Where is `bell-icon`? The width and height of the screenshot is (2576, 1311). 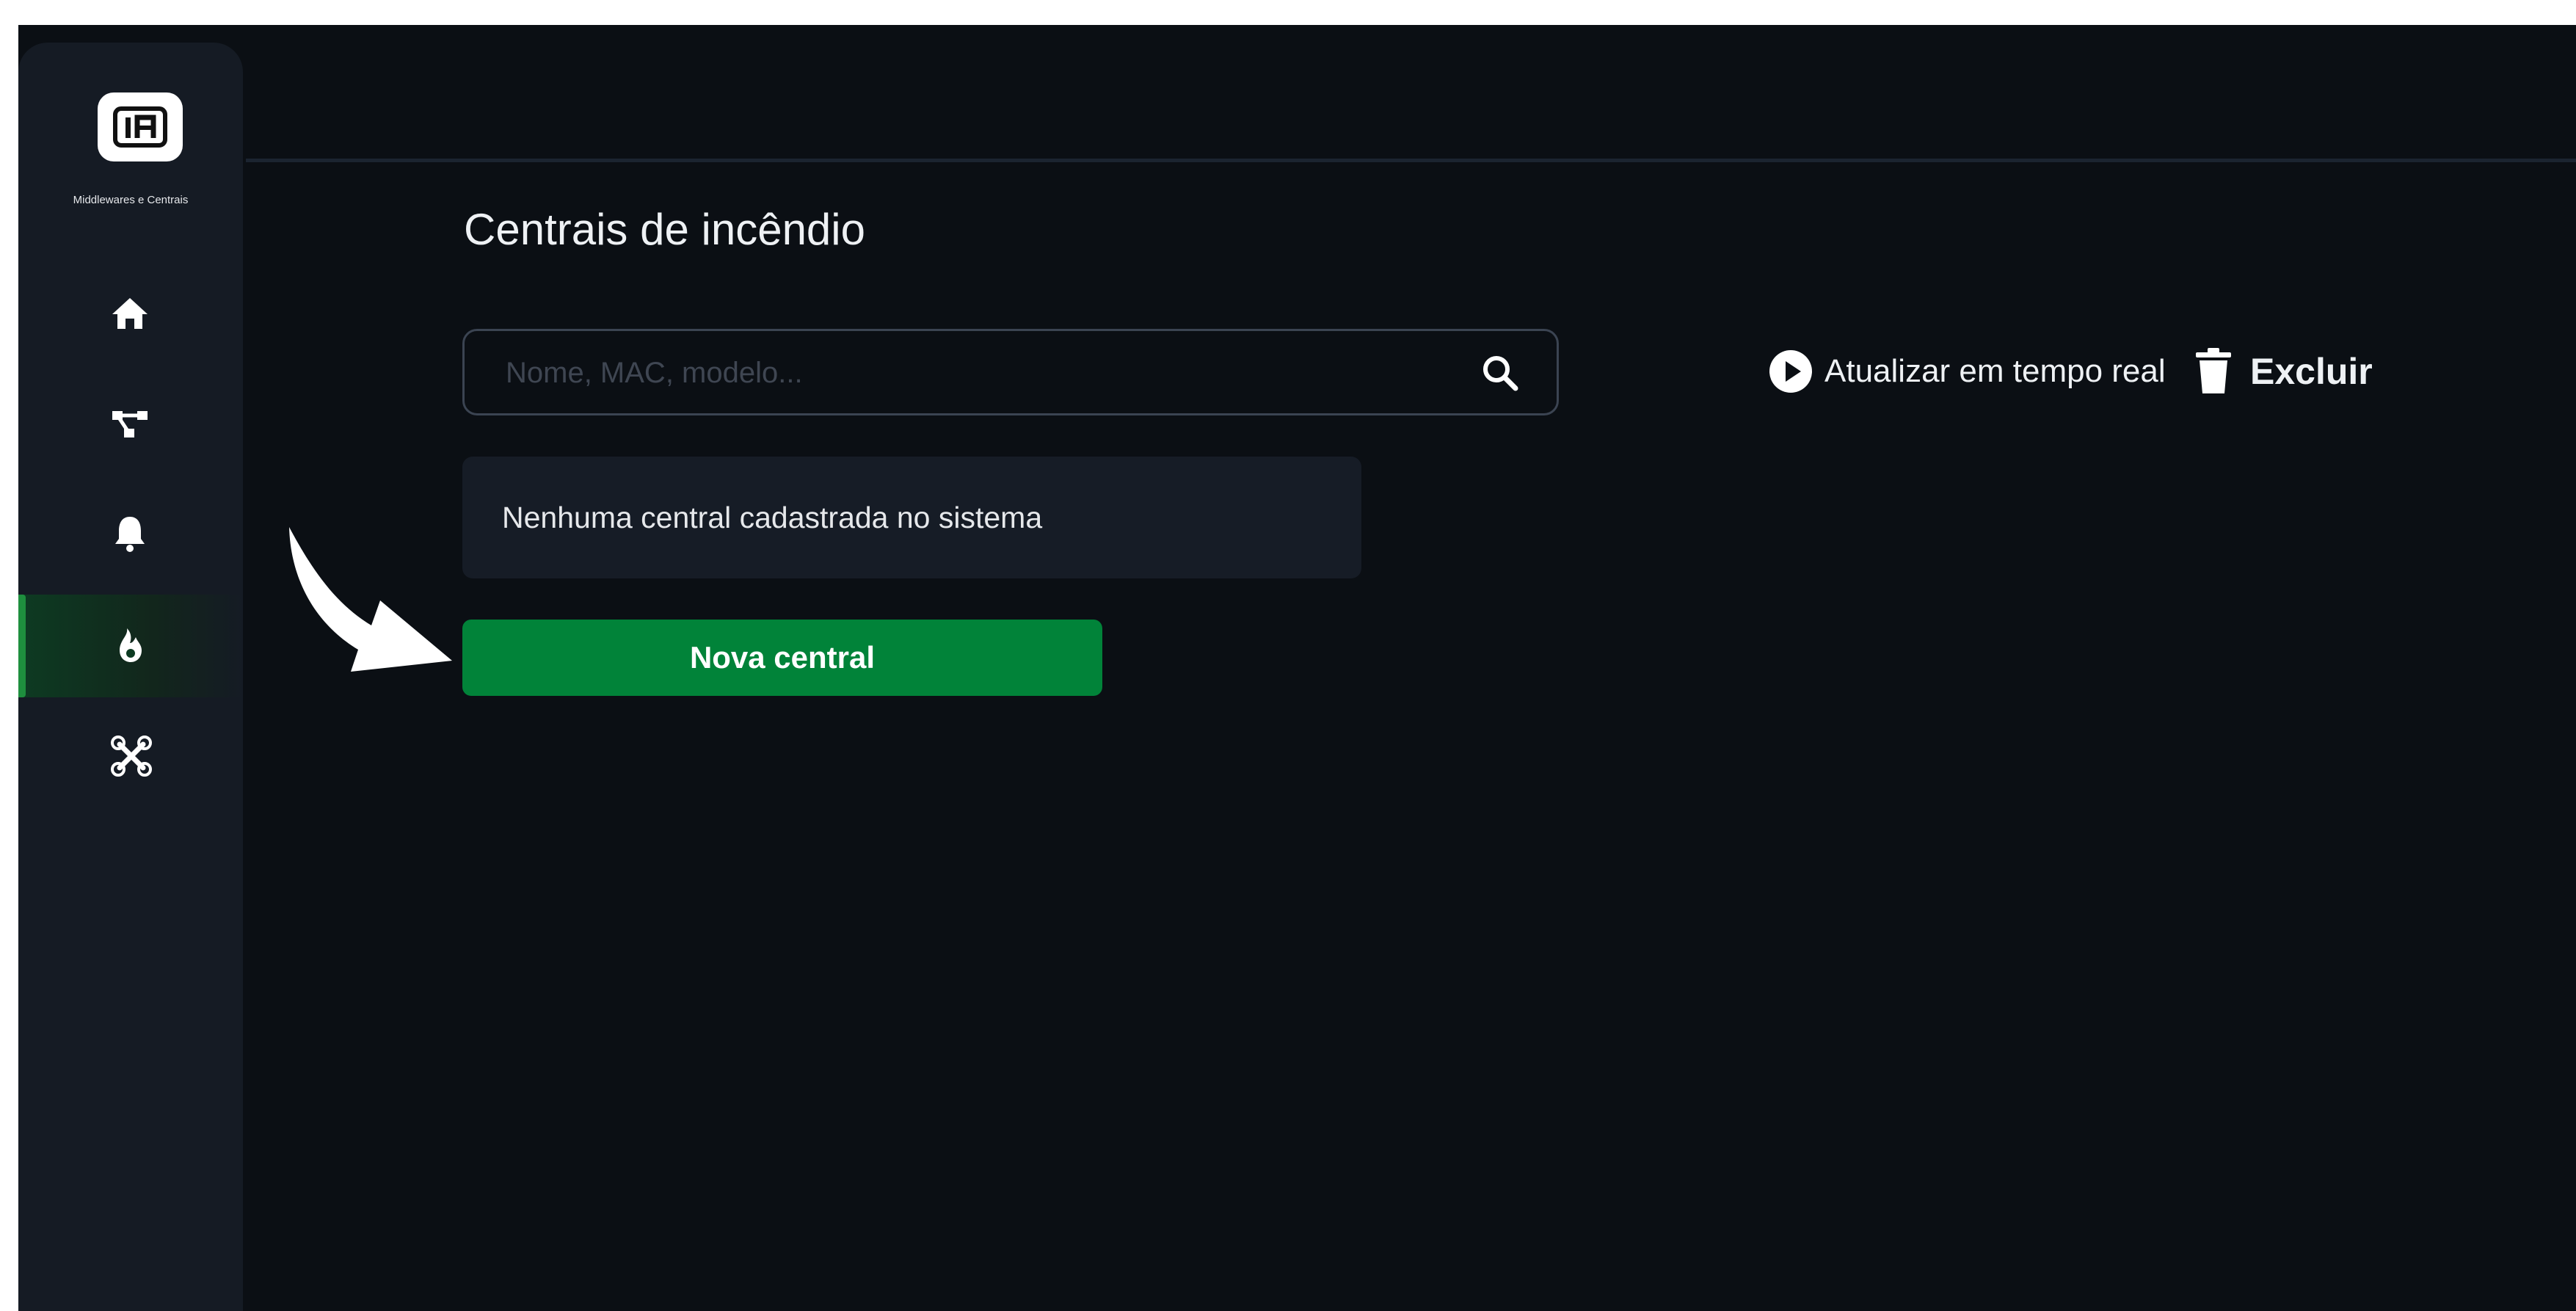 bell-icon is located at coordinates (130, 534).